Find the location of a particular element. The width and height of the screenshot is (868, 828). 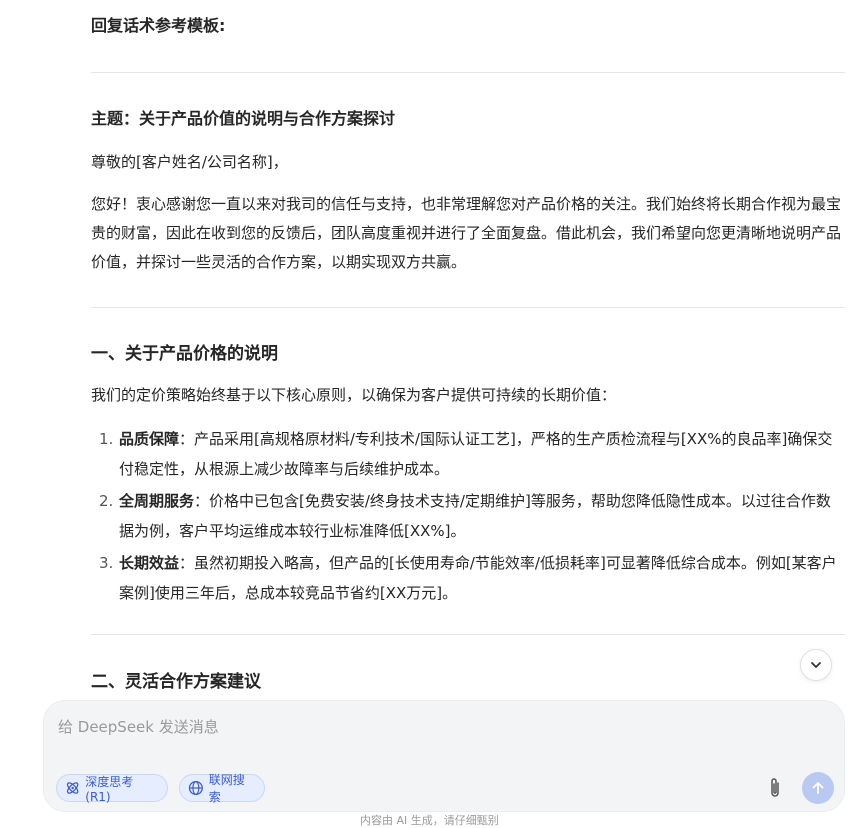

arrow-up-icon is located at coordinates (818, 788).